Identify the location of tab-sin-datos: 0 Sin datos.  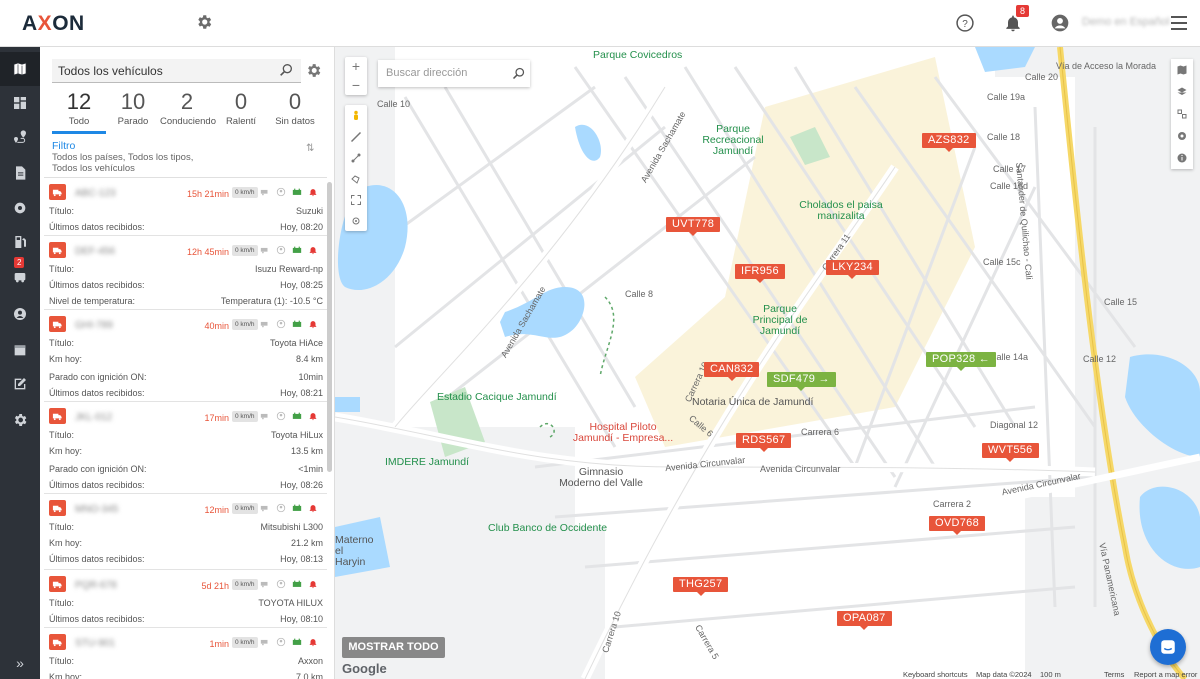
(295, 108).